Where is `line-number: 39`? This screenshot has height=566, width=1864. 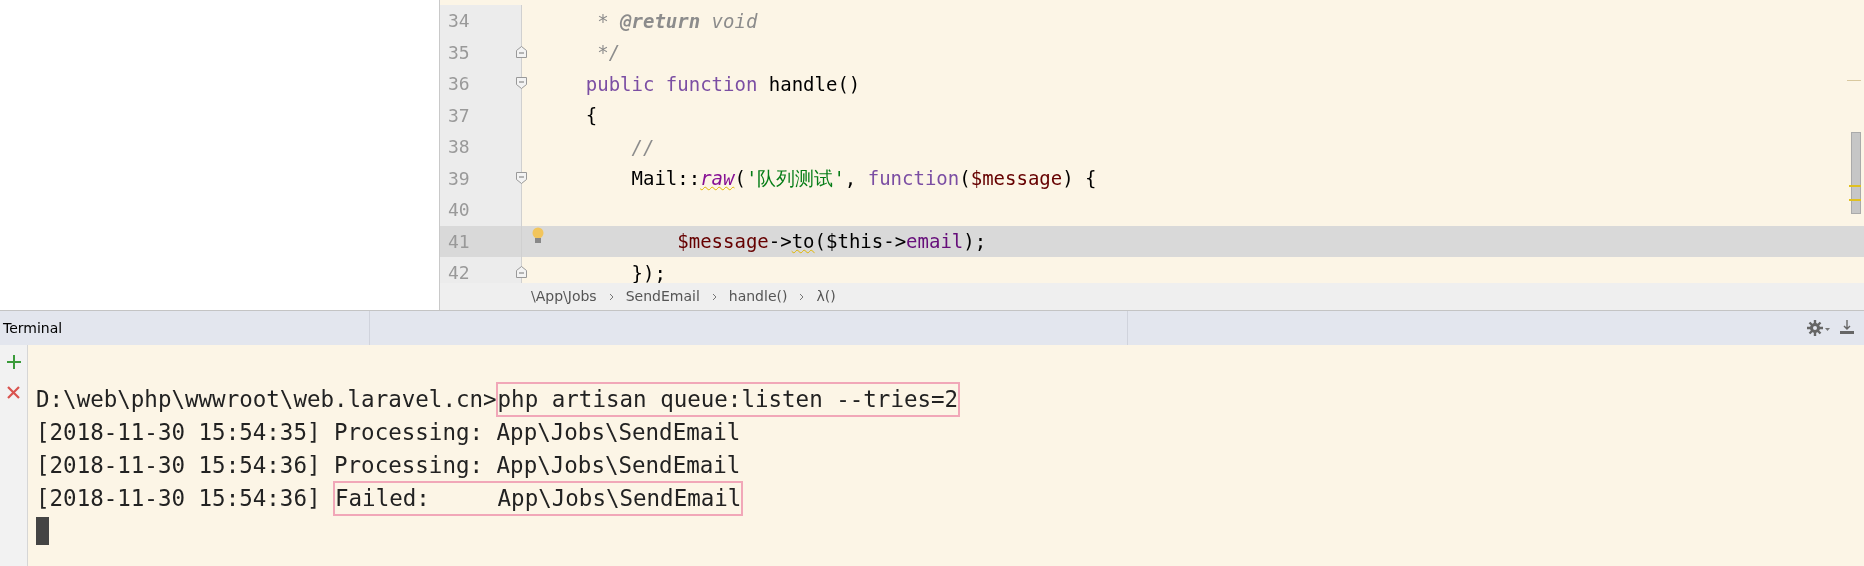
line-number: 39 is located at coordinates (459, 178).